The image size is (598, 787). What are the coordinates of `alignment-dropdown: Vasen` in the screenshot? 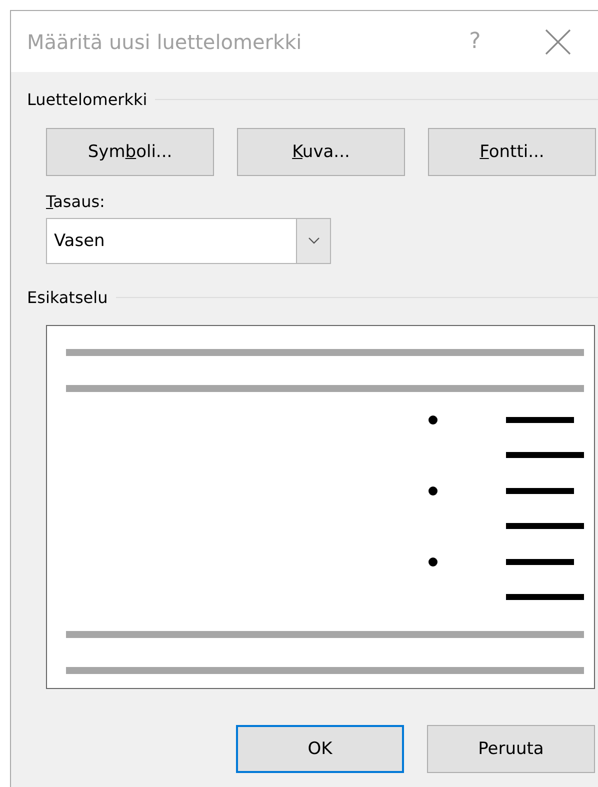 It's located at (188, 241).